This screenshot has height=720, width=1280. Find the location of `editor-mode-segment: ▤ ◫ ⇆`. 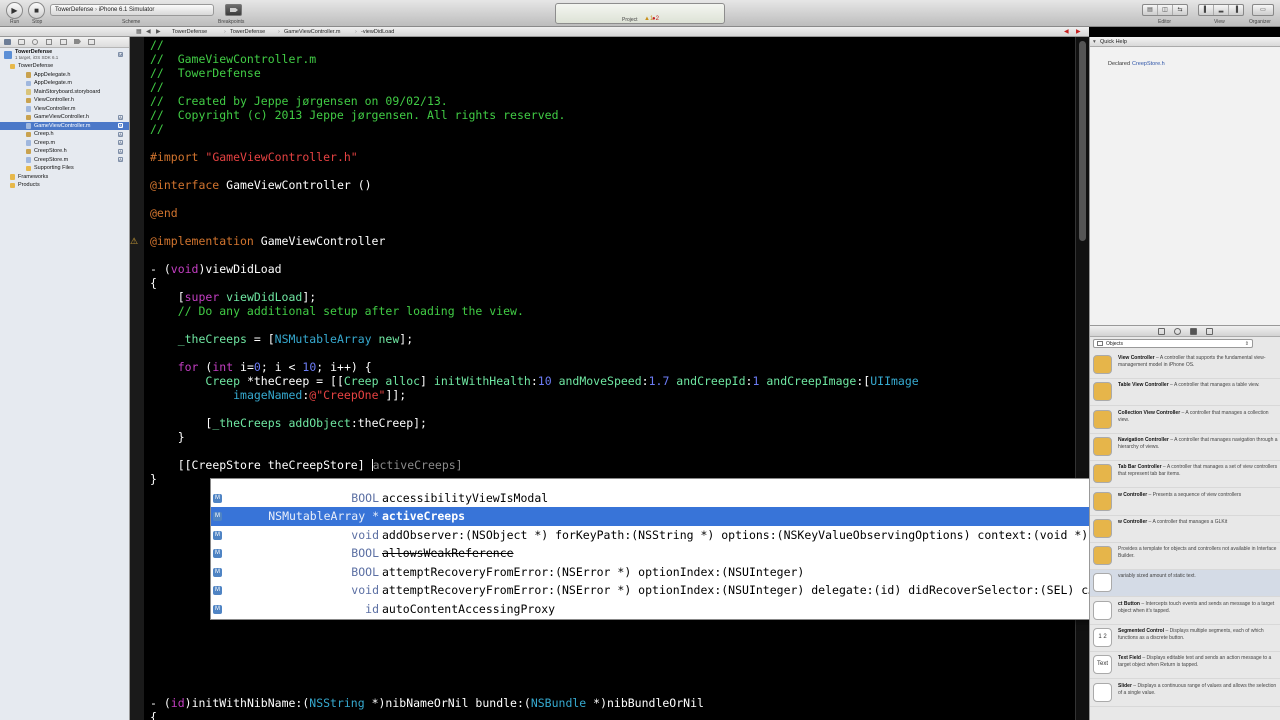

editor-mode-segment: ▤ ◫ ⇆ is located at coordinates (1165, 10).